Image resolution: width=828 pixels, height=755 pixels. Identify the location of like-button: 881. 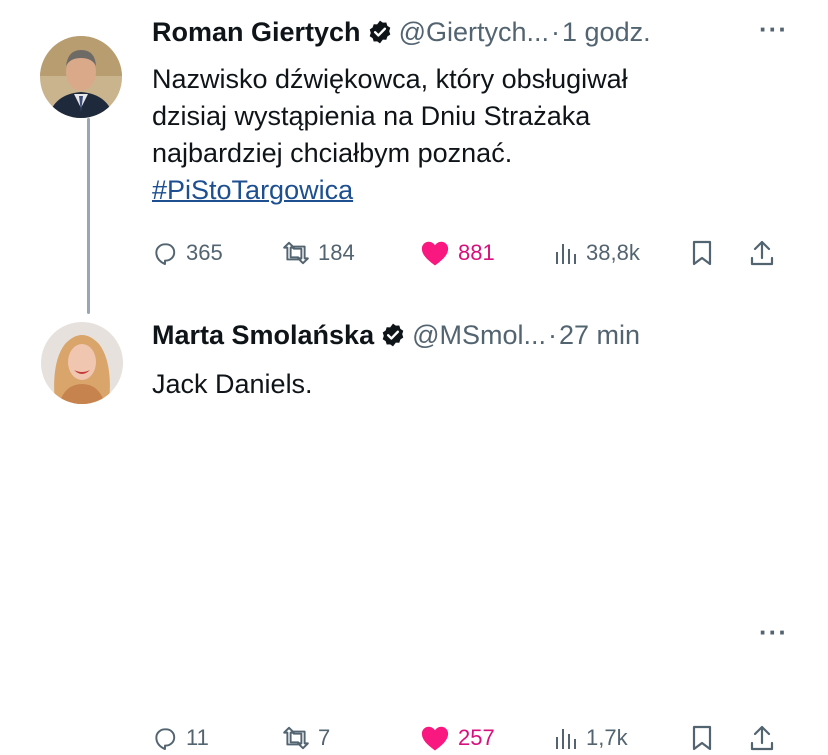
(457, 253).